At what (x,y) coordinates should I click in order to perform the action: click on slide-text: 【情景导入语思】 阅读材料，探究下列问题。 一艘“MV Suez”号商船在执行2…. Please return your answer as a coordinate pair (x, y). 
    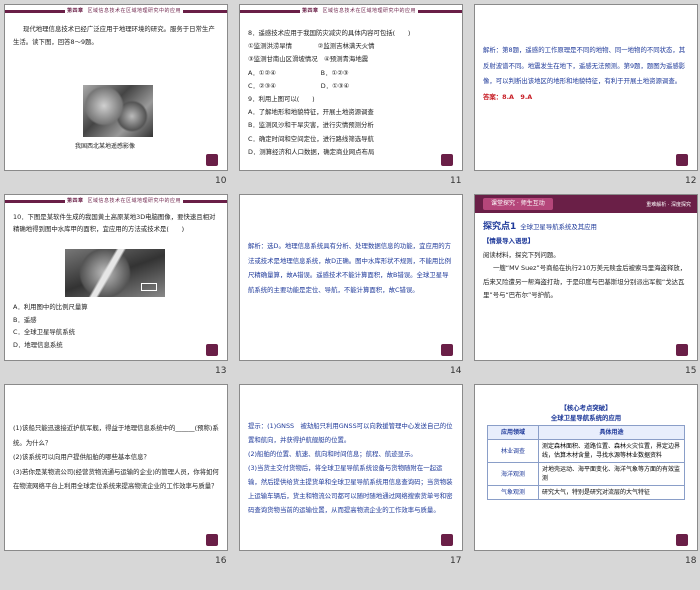
    Looking at the image, I should click on (585, 268).